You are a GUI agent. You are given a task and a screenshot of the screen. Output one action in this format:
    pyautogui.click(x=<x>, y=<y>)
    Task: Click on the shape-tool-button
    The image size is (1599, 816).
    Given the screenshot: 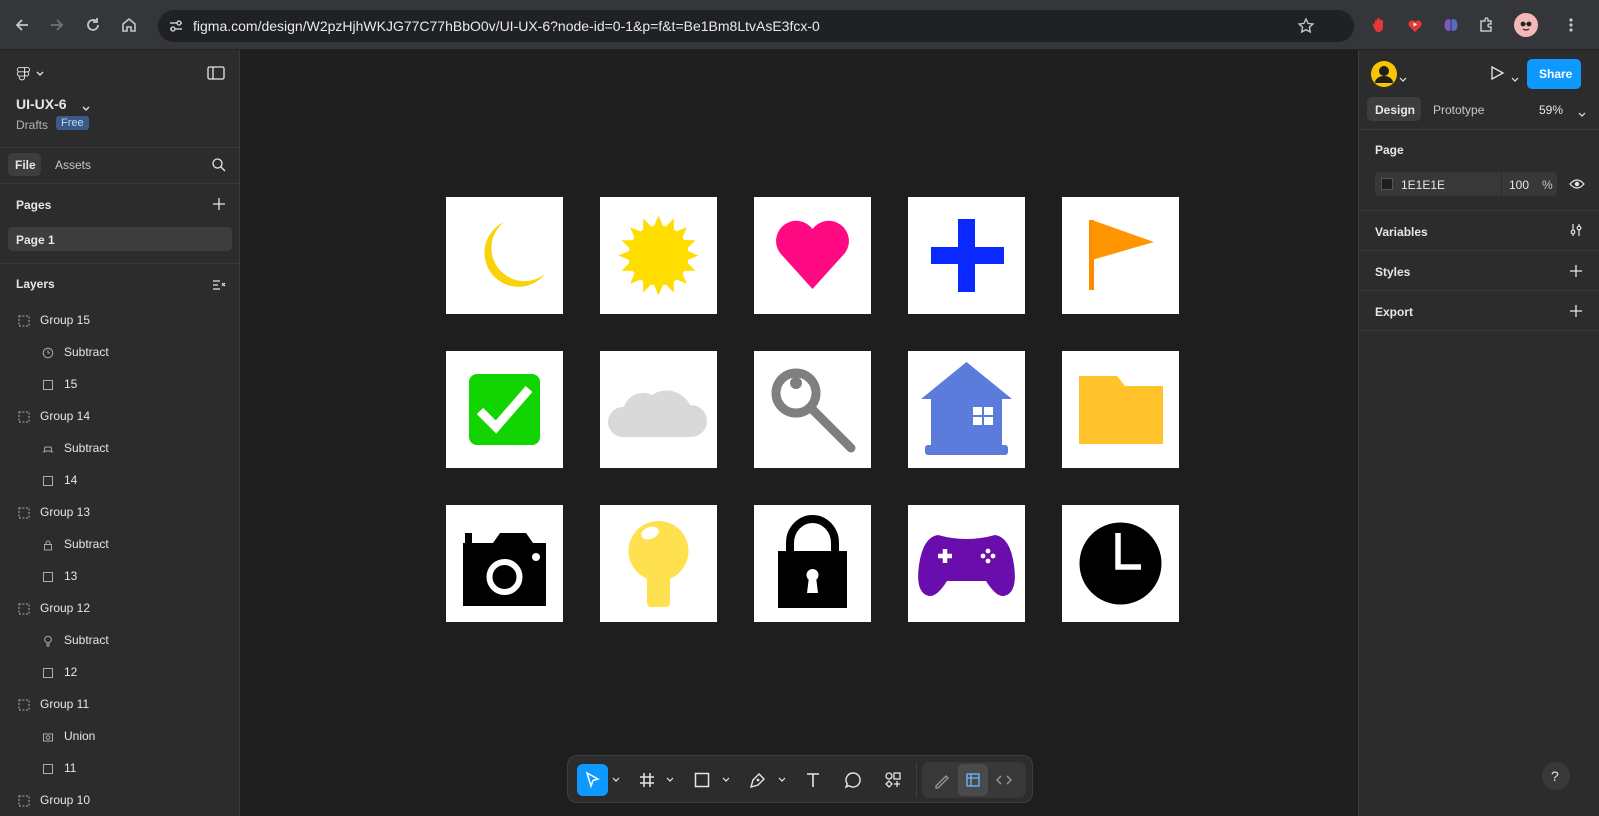 What is the action you would take?
    pyautogui.click(x=702, y=780)
    